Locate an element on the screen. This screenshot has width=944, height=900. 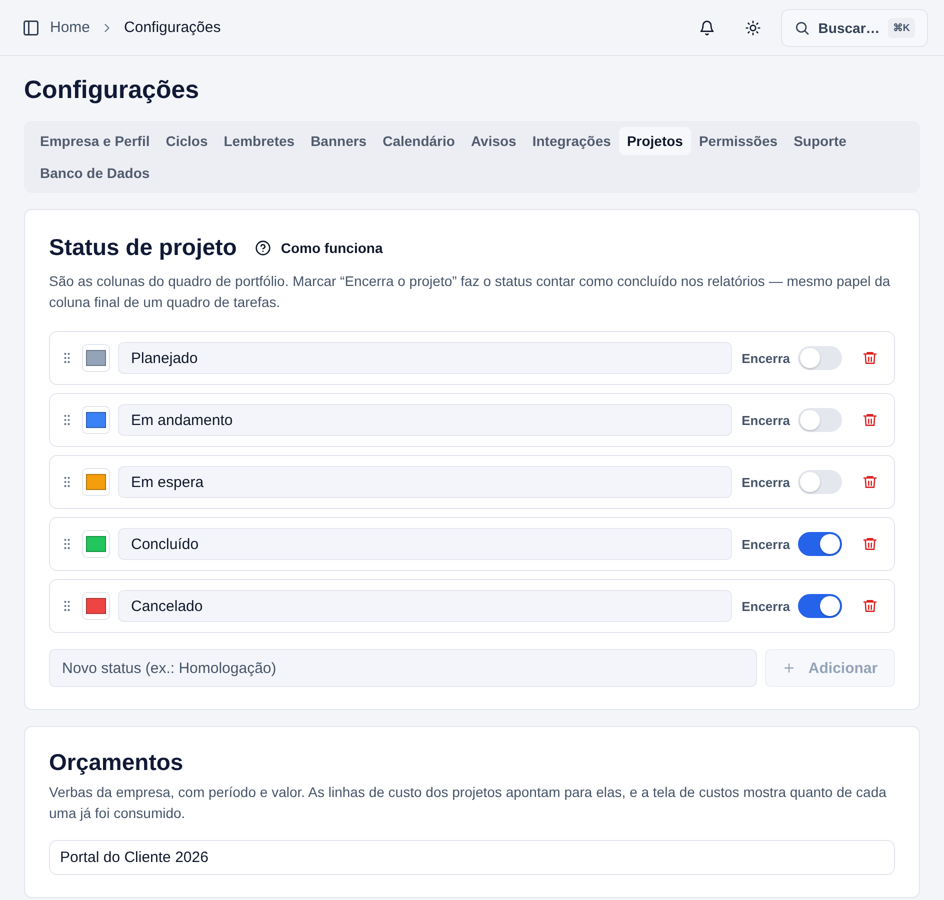
status-name-field: Concluído is located at coordinates (425, 544).